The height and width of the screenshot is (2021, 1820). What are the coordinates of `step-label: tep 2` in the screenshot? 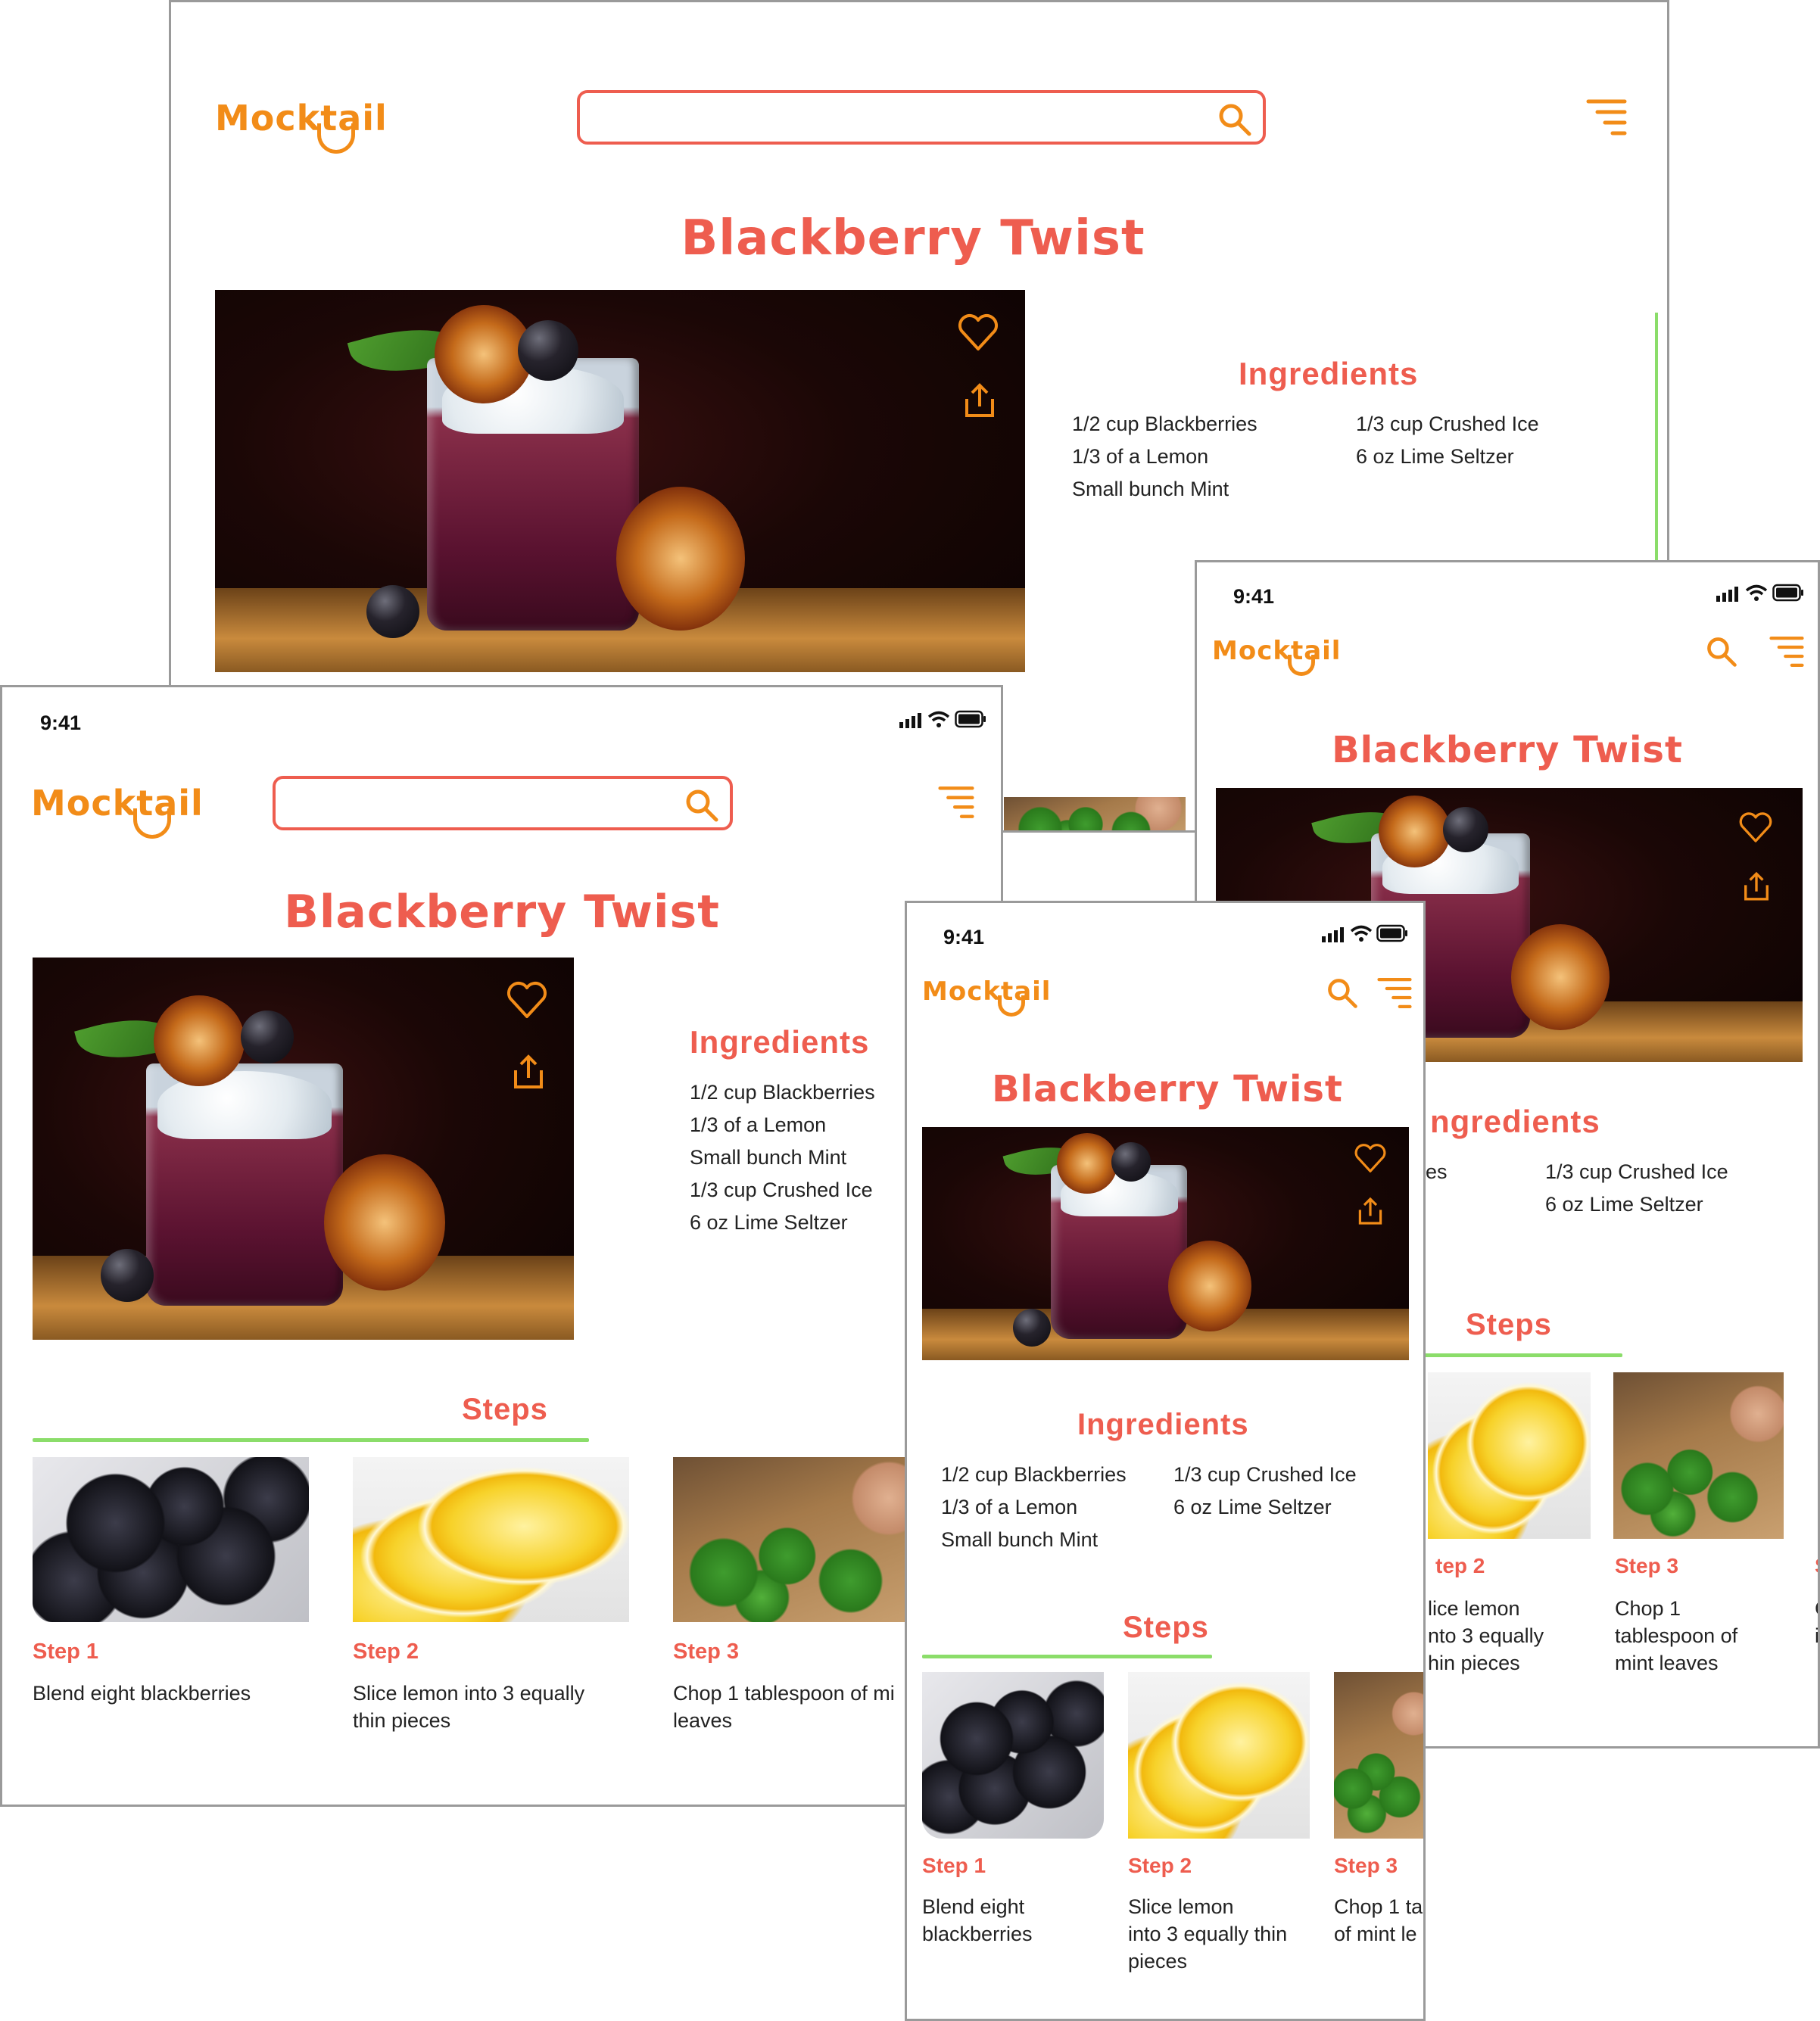 It's located at (1460, 1566).